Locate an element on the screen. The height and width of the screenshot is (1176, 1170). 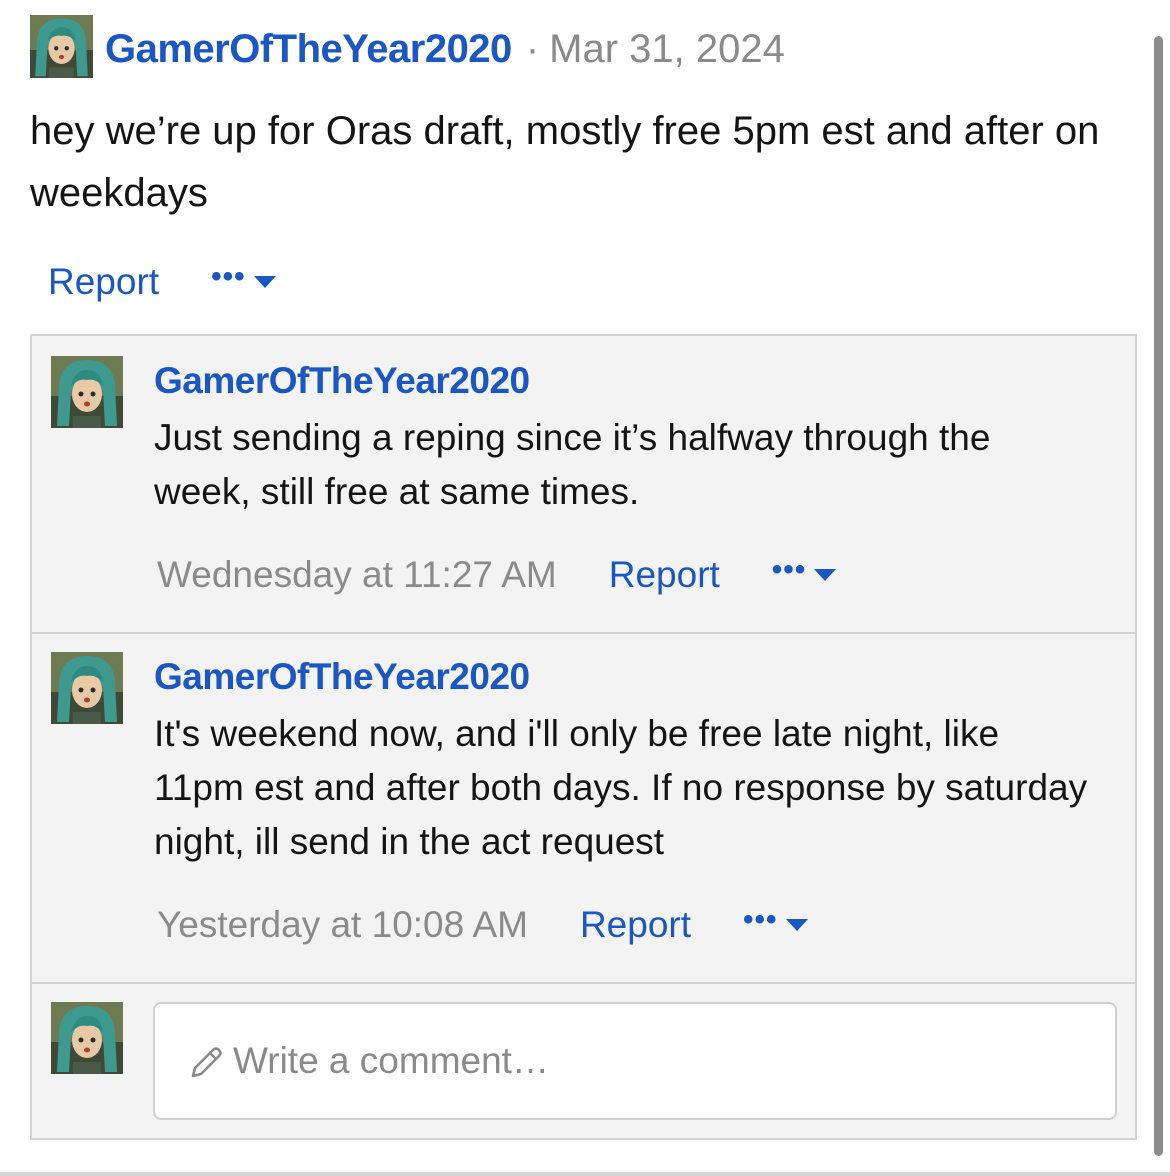
scrollbar is located at coordinates (1158, 596).